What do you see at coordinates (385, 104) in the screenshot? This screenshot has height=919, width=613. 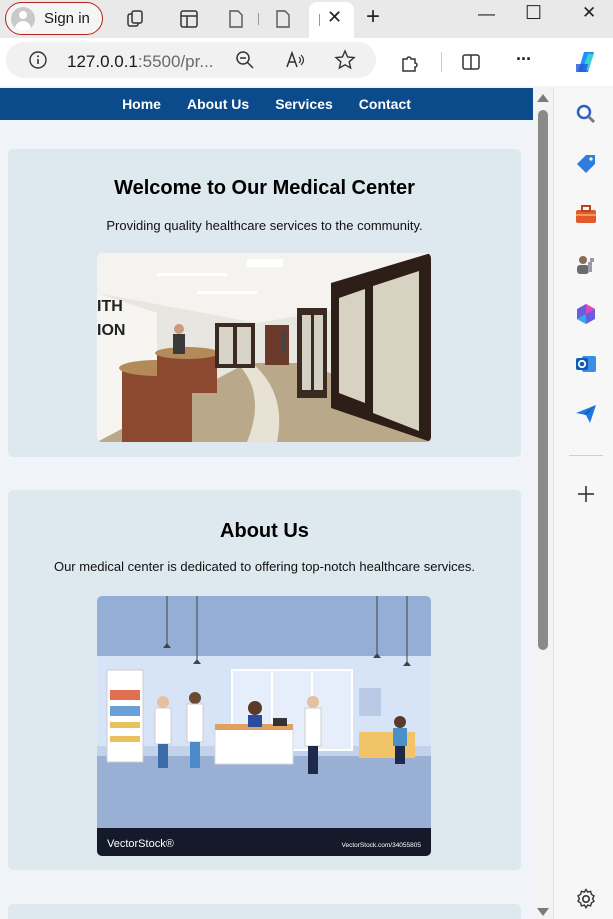 I see `nav-contact: Contact` at bounding box center [385, 104].